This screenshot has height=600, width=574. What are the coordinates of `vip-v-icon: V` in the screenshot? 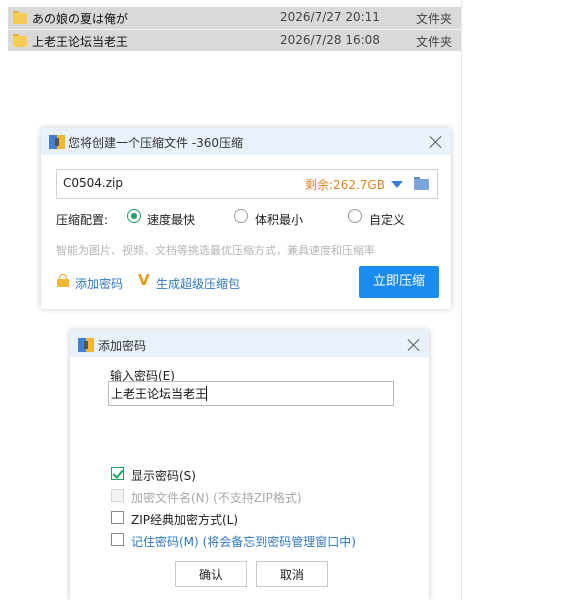 It's located at (144, 280).